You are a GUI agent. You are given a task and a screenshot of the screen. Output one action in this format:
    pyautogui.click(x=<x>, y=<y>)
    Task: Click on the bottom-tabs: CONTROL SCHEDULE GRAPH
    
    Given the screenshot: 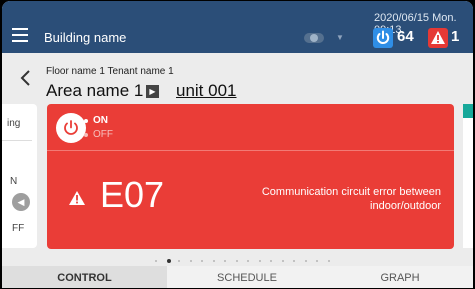 What is the action you would take?
    pyautogui.click(x=237, y=277)
    